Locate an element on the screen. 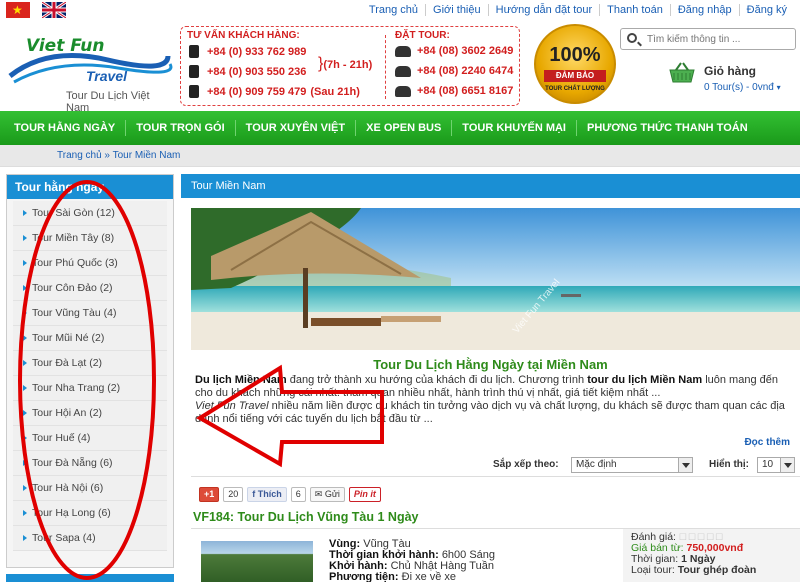 The height and width of the screenshot is (582, 800). nav-promo-tour: TOUR KHUYẾN MẠI is located at coordinates (513, 128).